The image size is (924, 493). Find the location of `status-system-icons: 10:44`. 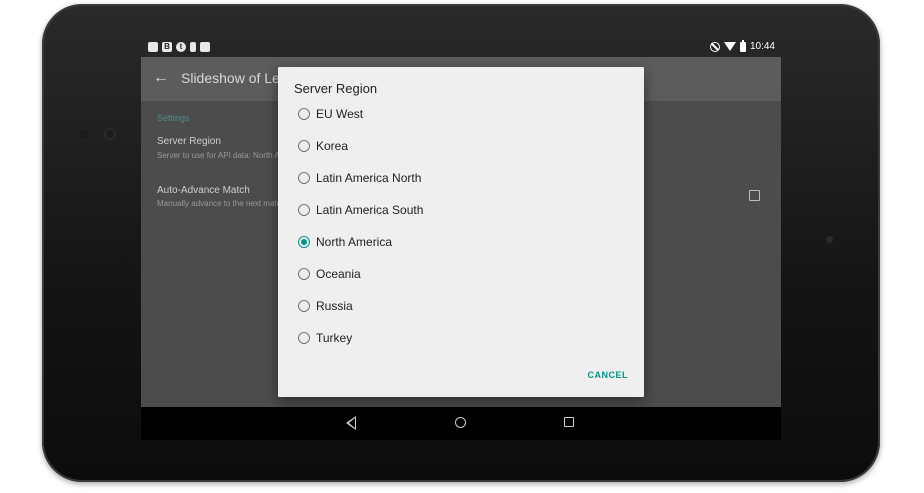

status-system-icons: 10:44 is located at coordinates (742, 45).